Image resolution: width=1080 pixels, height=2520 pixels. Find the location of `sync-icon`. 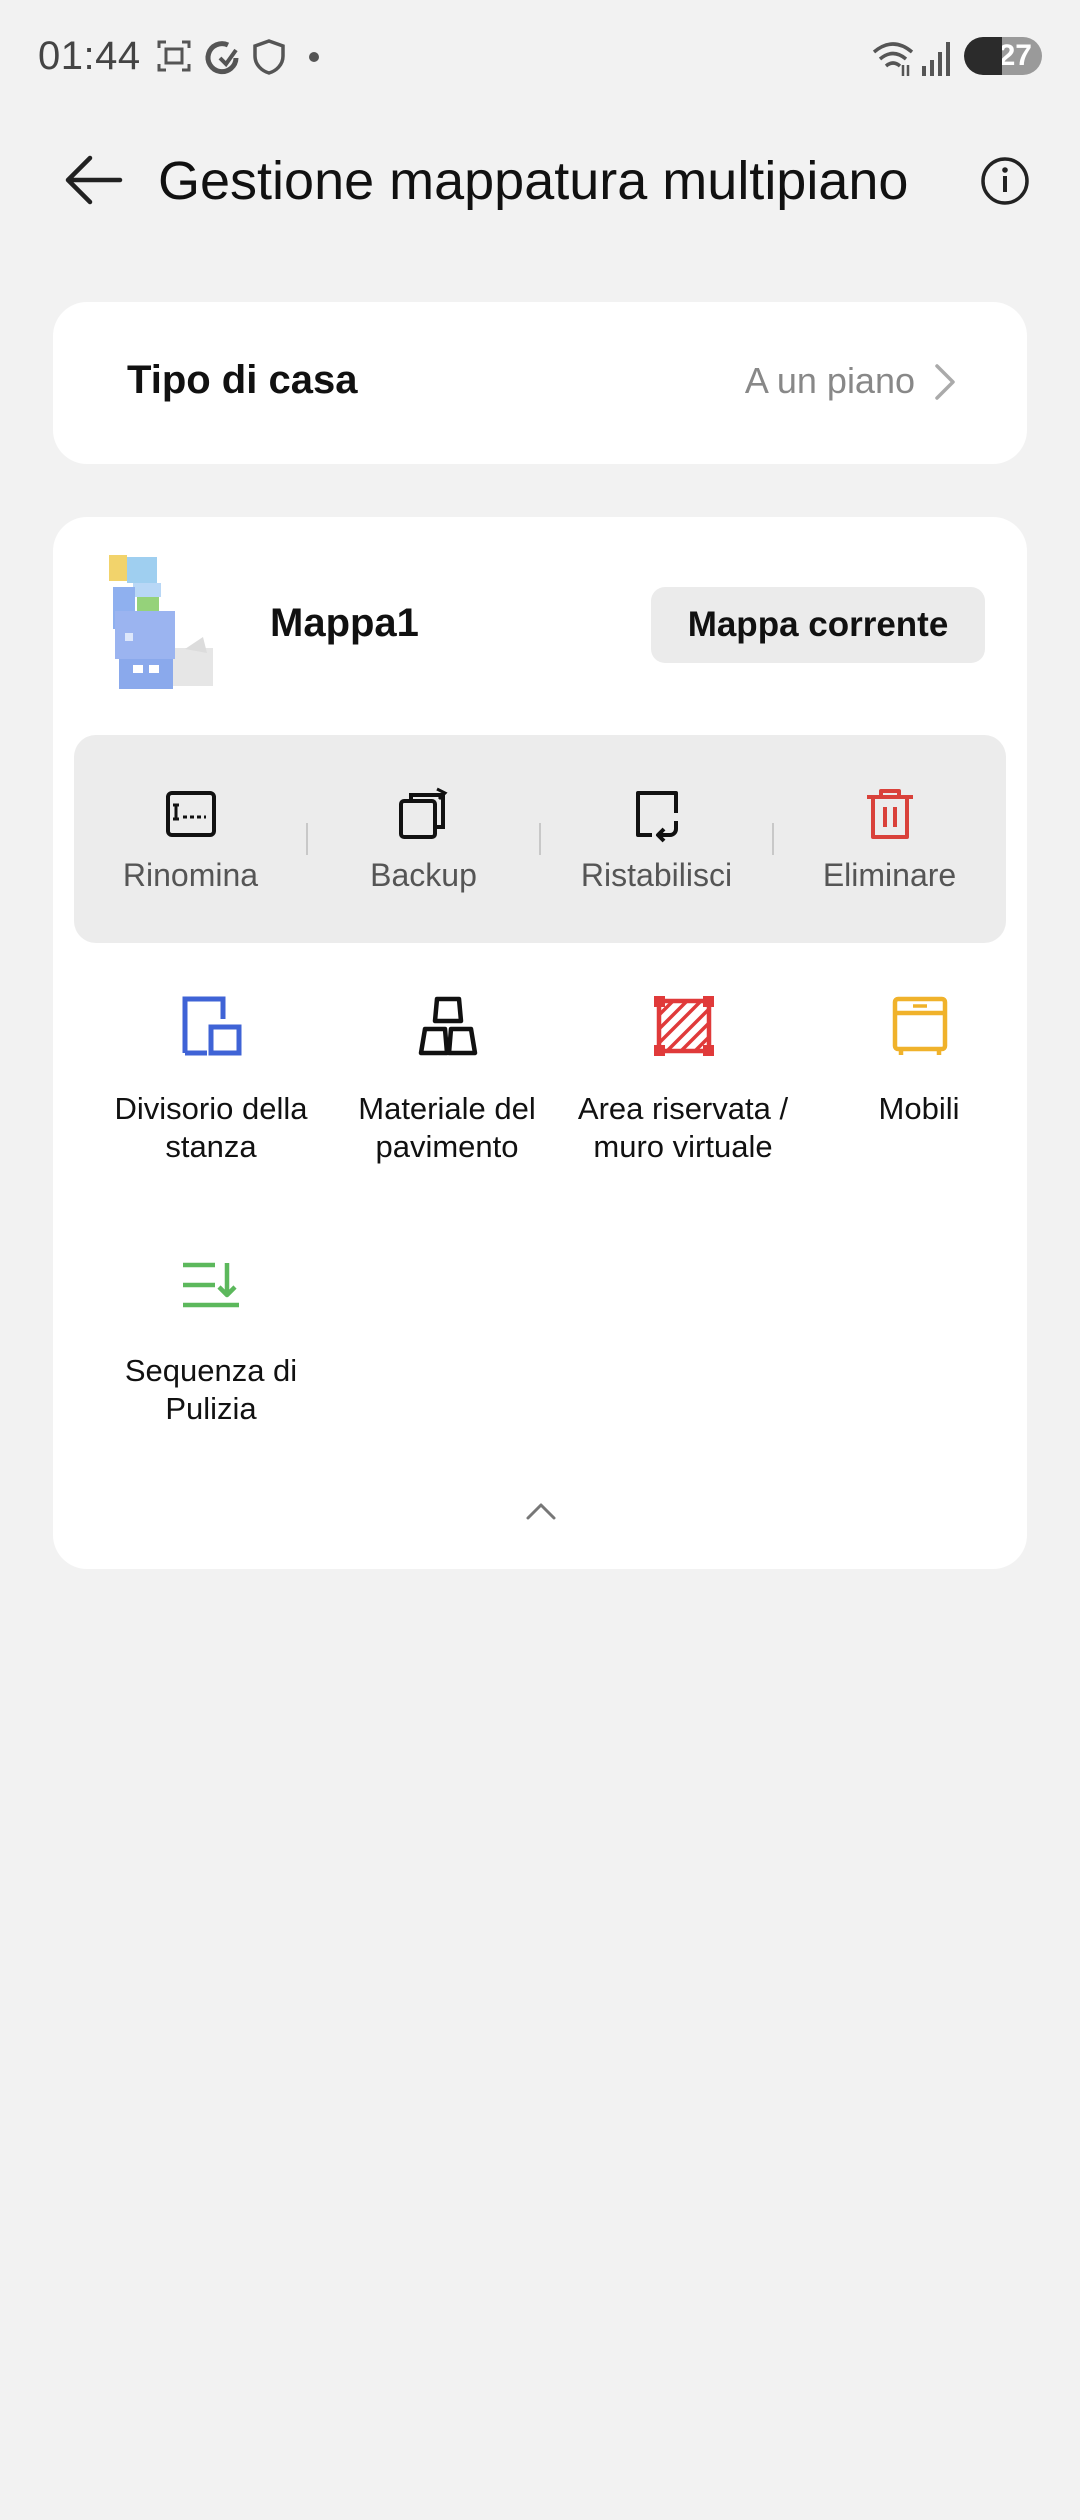

sync-icon is located at coordinates (222, 58).